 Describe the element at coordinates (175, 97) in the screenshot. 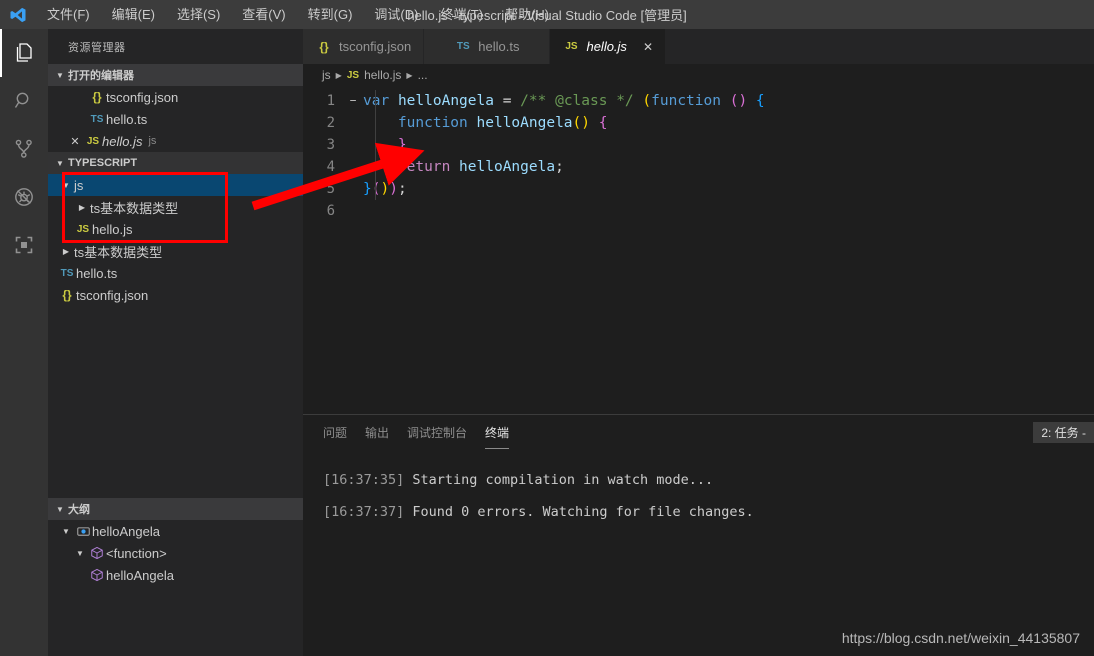

I see `open-editor-item-tsconfig: {} tsconfig.json` at that location.